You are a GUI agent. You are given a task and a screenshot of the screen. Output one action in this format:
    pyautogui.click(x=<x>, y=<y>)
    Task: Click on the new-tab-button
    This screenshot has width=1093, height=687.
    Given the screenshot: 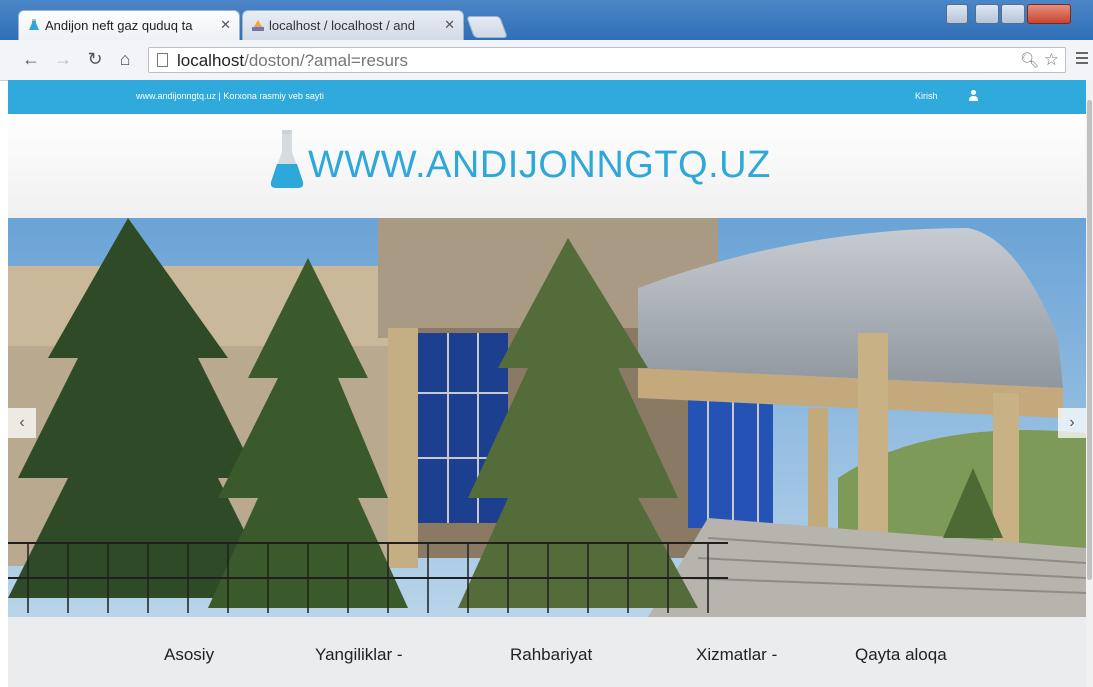 What is the action you would take?
    pyautogui.click(x=487, y=27)
    